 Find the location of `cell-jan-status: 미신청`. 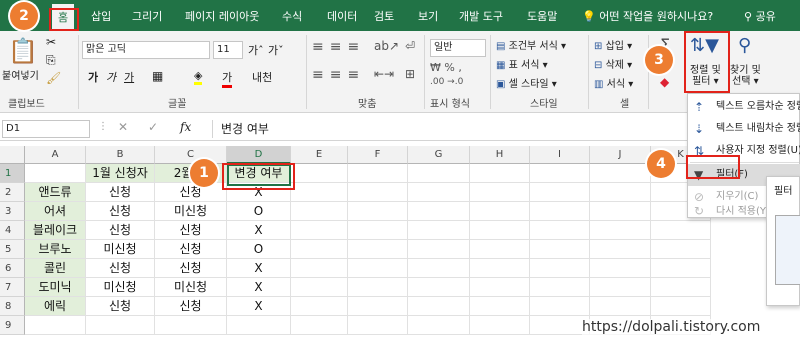

cell-jan-status: 미신청 is located at coordinates (120, 249).